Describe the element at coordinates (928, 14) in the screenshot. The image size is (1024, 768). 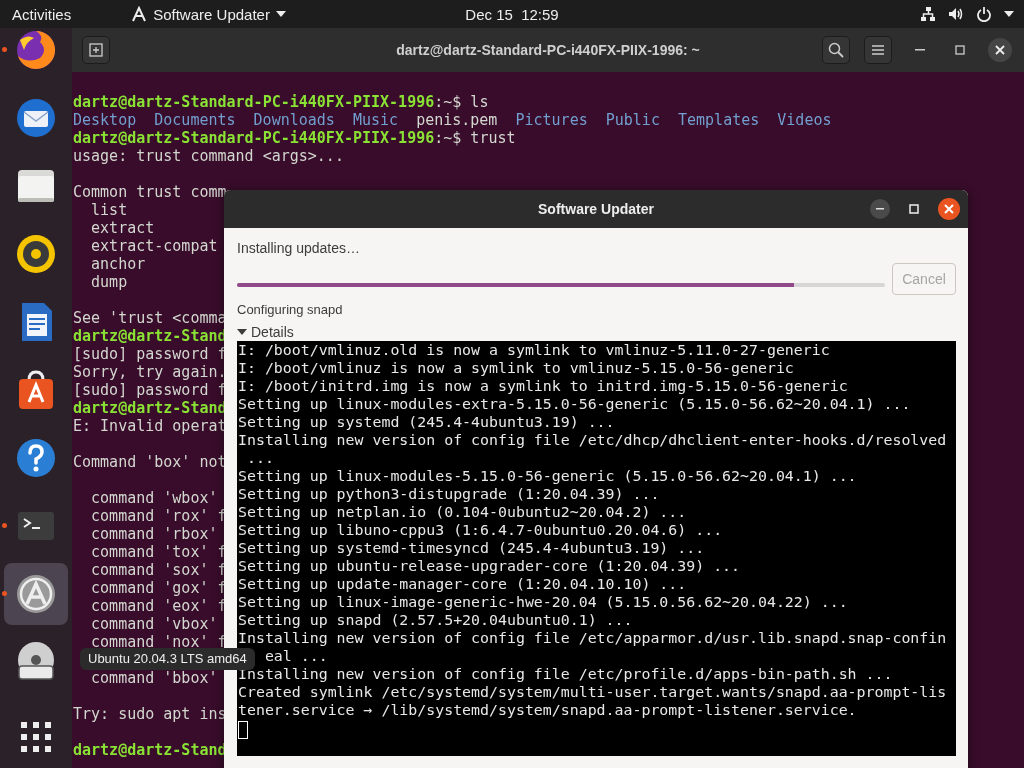
I see `network-icon` at that location.